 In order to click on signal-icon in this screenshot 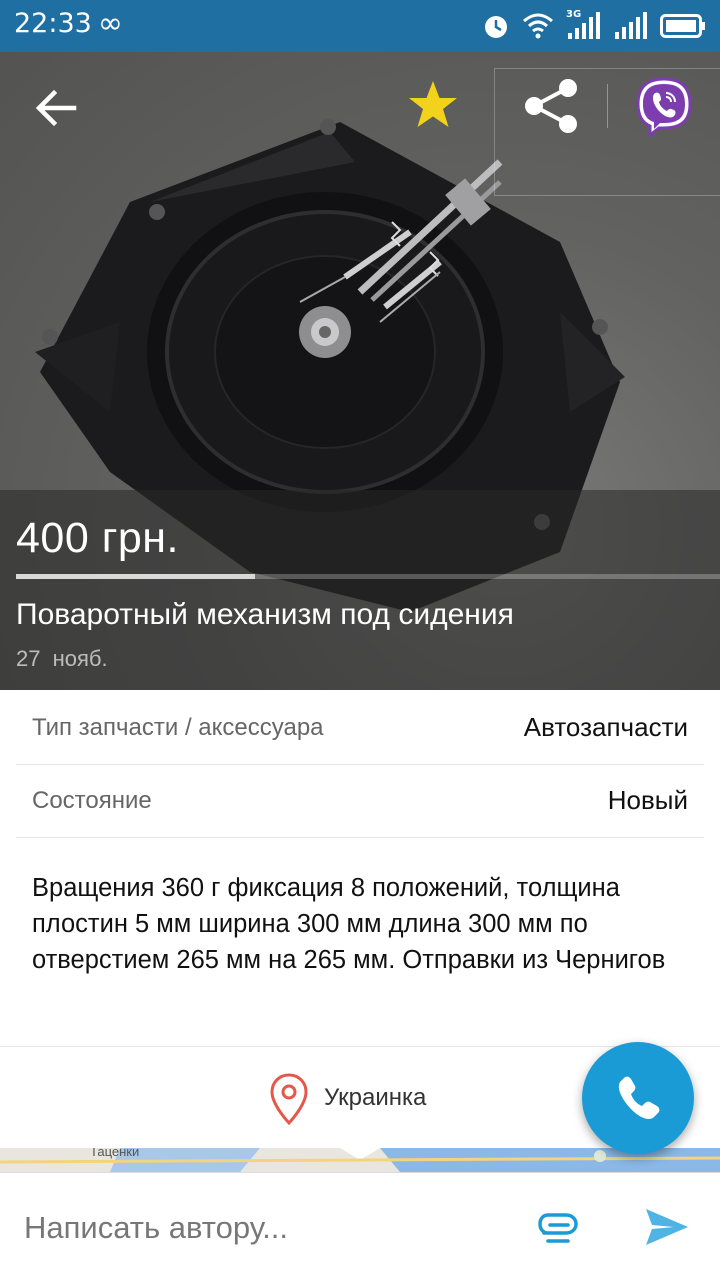, I will do `click(631, 25)`.